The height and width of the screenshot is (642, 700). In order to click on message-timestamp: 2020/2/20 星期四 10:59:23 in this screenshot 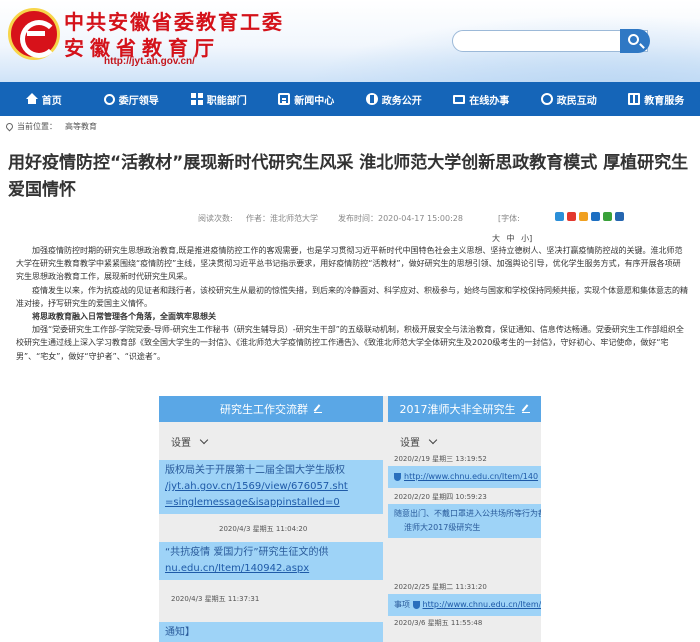, I will do `click(440, 497)`.